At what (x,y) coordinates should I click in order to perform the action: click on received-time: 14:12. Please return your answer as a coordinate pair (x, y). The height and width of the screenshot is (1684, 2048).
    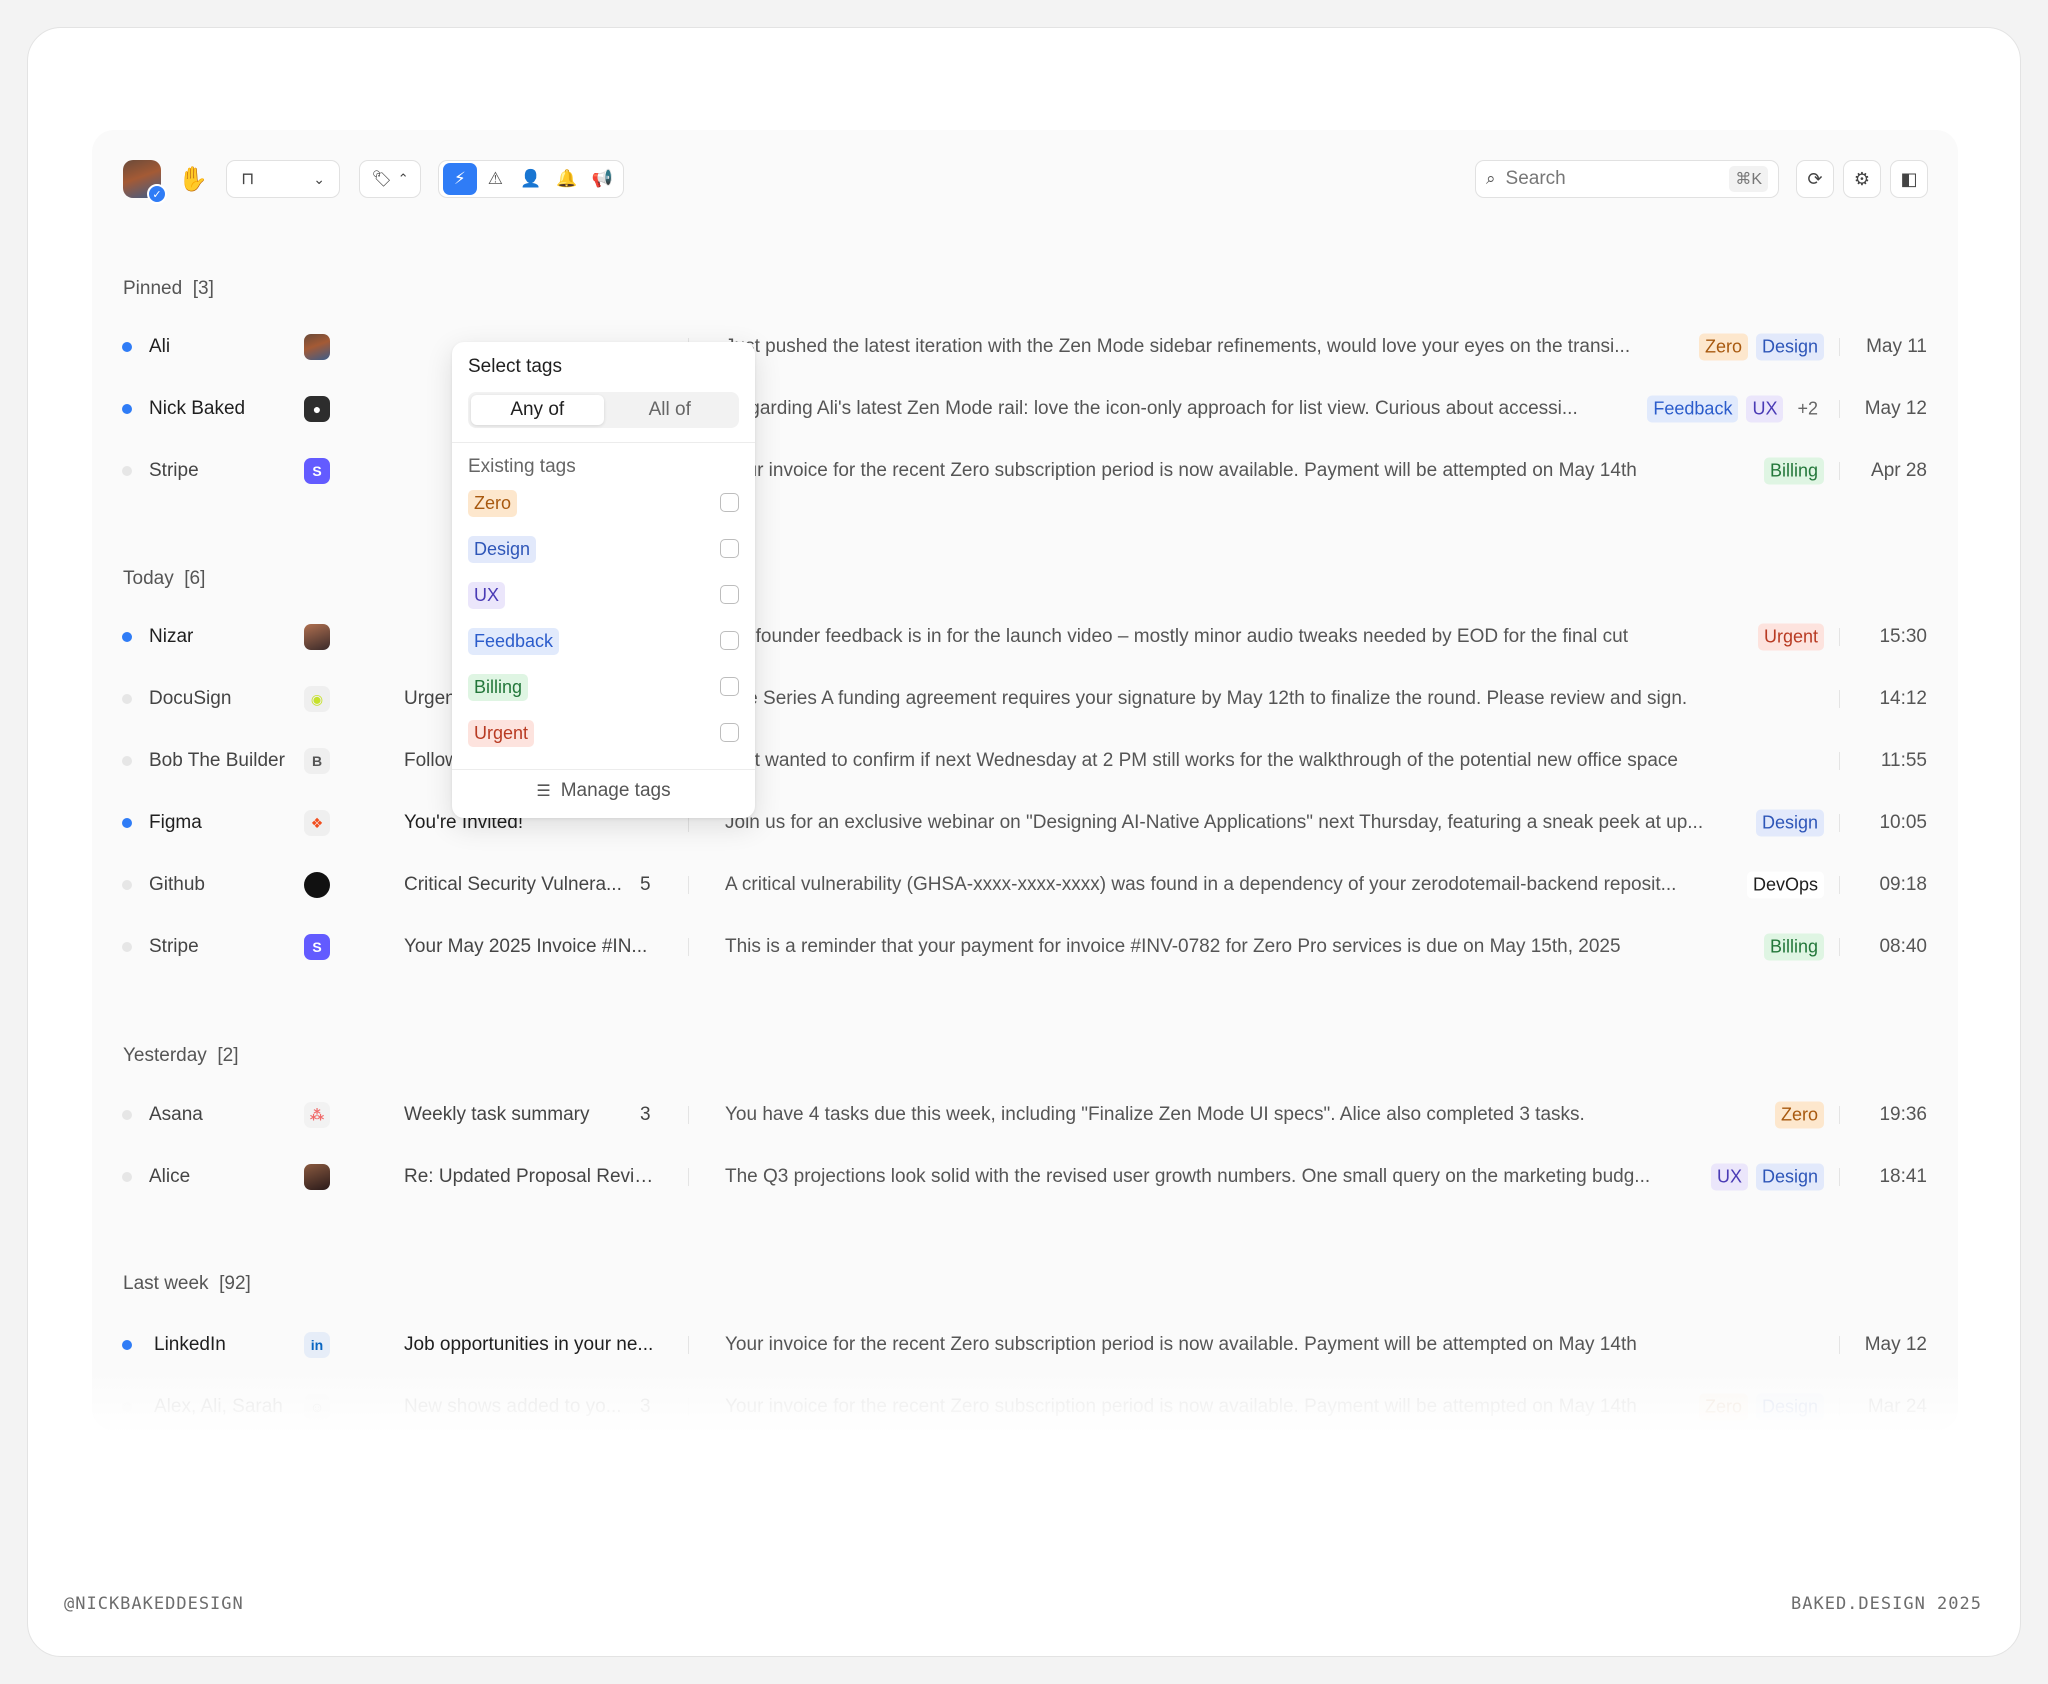
    Looking at the image, I should click on (1903, 698).